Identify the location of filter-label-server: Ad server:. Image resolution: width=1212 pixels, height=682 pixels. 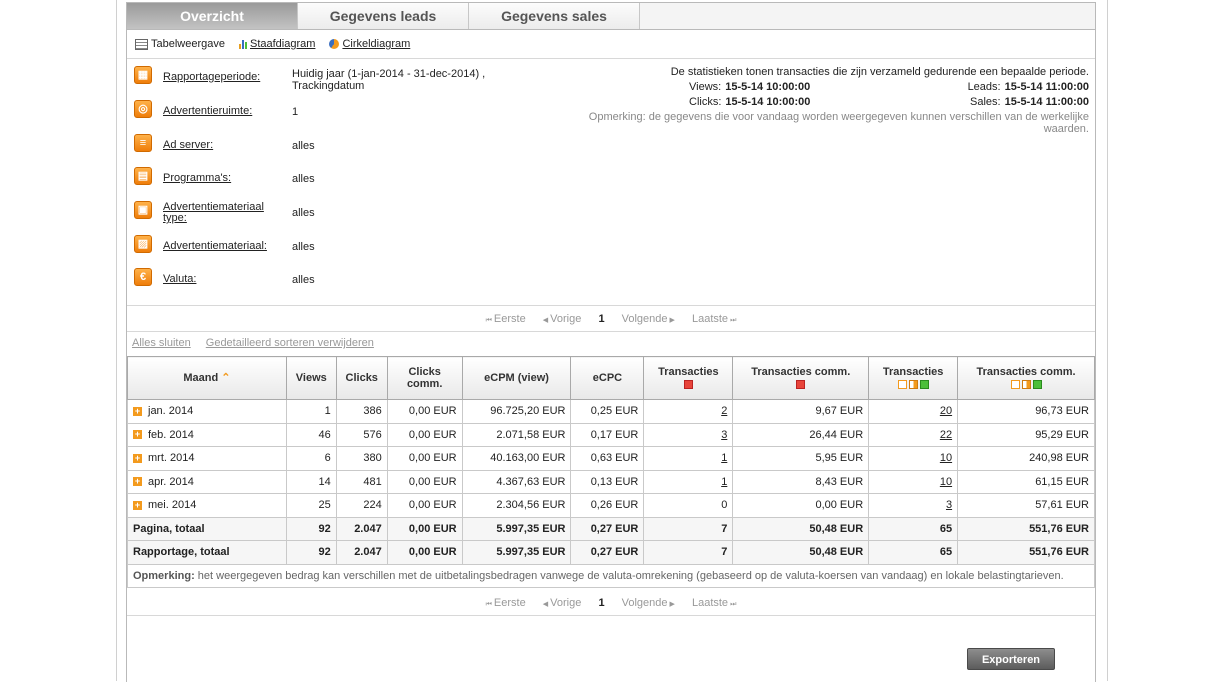
(218, 145).